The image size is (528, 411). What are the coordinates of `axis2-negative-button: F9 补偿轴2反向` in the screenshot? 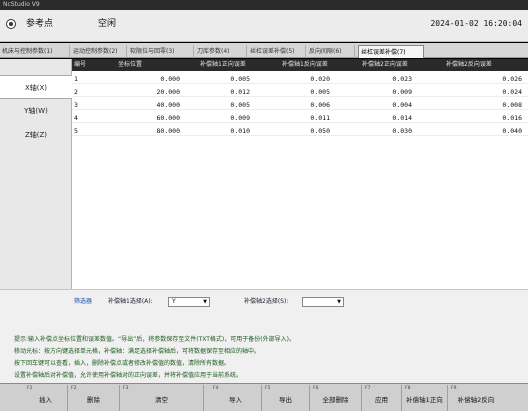 It's located at (476, 398).